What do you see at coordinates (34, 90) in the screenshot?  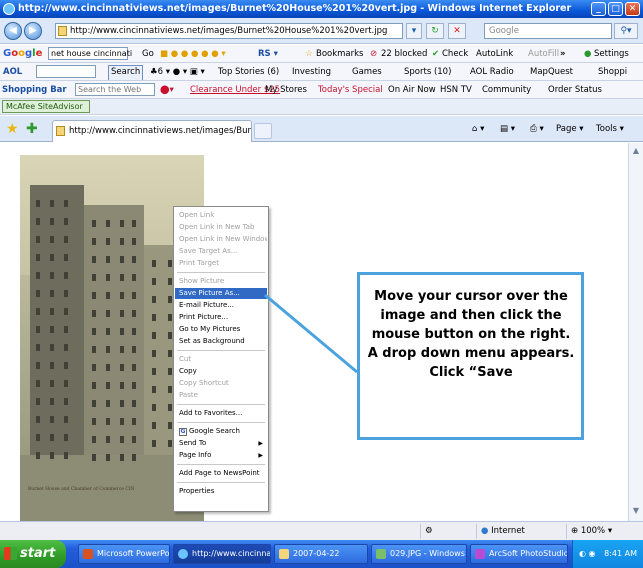 I see `shopping-bar-label: Shopping Bar` at bounding box center [34, 90].